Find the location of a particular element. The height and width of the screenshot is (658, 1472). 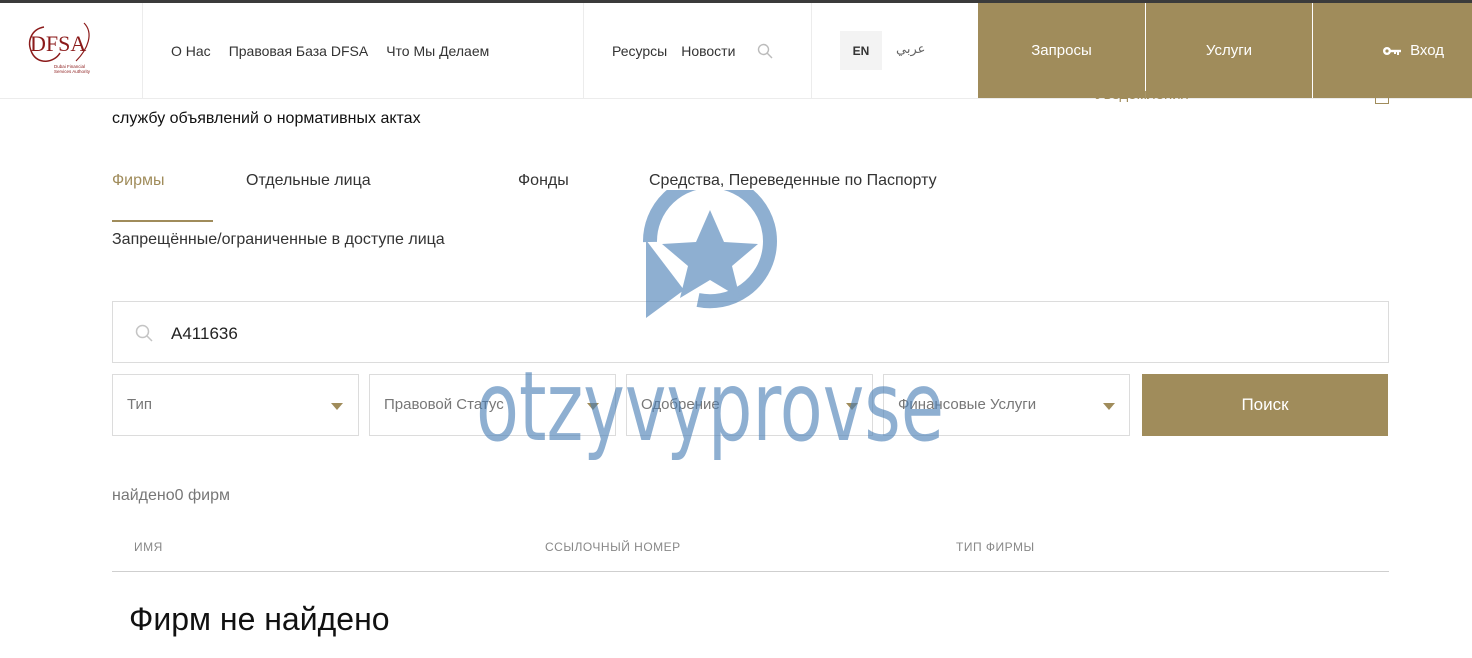

logo-cell: DFSA Dubai Financial Services Authority is located at coordinates (71, 50).